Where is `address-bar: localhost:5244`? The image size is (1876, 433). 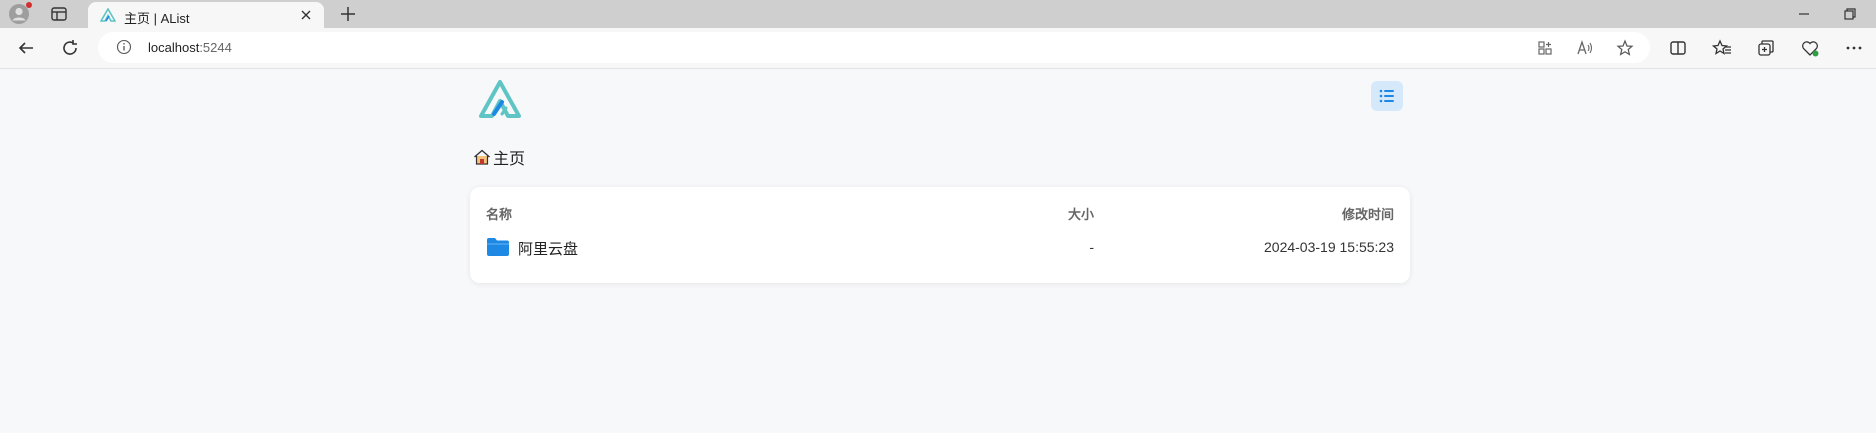
address-bar: localhost:5244 is located at coordinates (874, 47).